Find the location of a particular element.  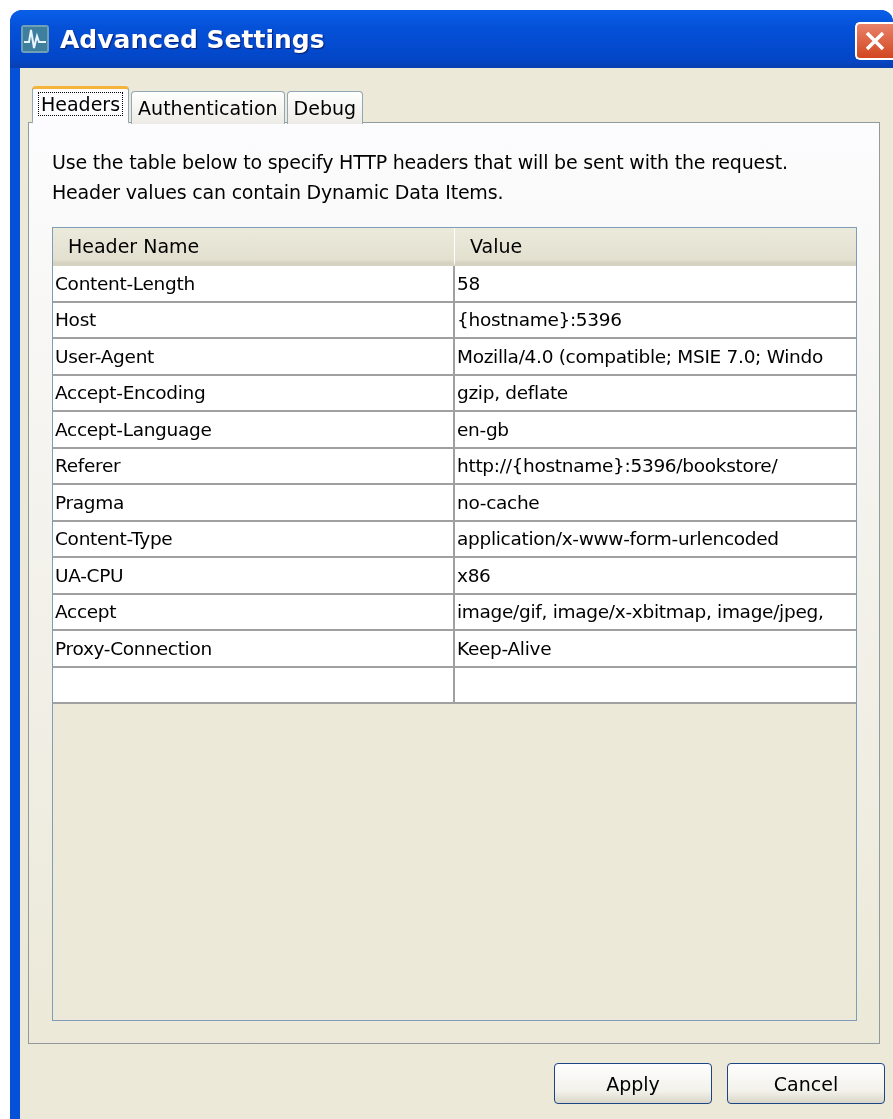

close-icon is located at coordinates (875, 41).